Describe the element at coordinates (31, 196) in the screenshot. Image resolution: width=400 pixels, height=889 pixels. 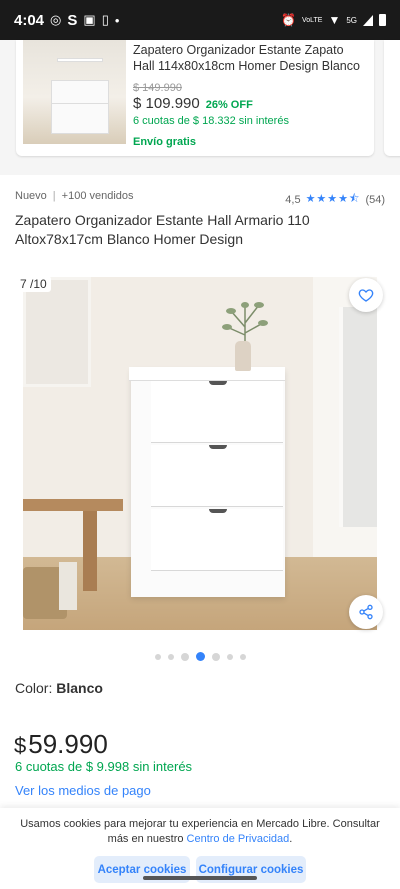
I see `condition-label: Nuevo` at that location.